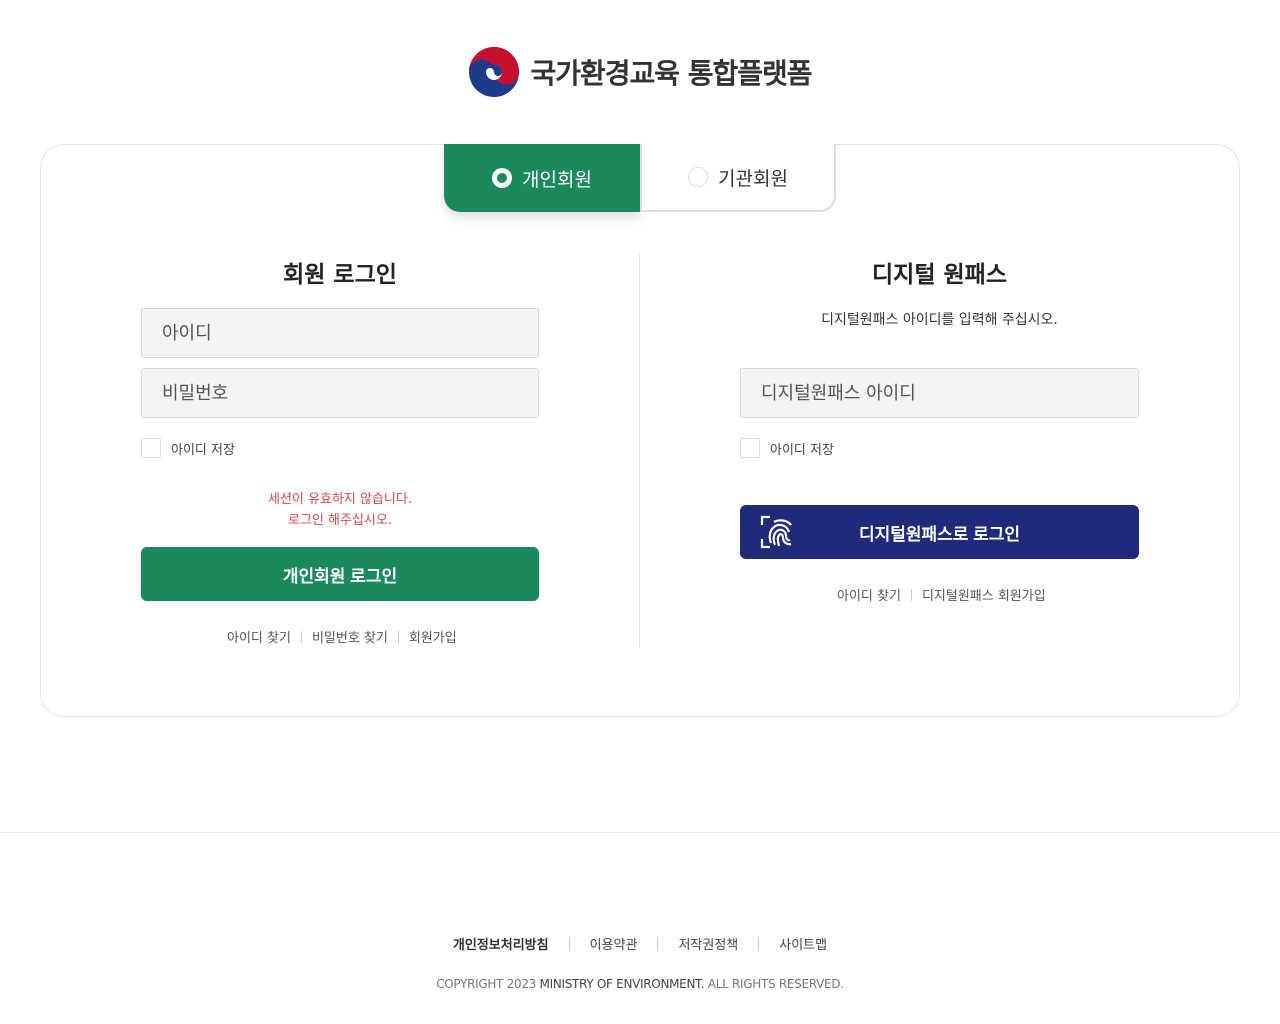 The image size is (1280, 1024). What do you see at coordinates (350, 636) in the screenshot?
I see `find-password-link: 비밀번호 찾기` at bounding box center [350, 636].